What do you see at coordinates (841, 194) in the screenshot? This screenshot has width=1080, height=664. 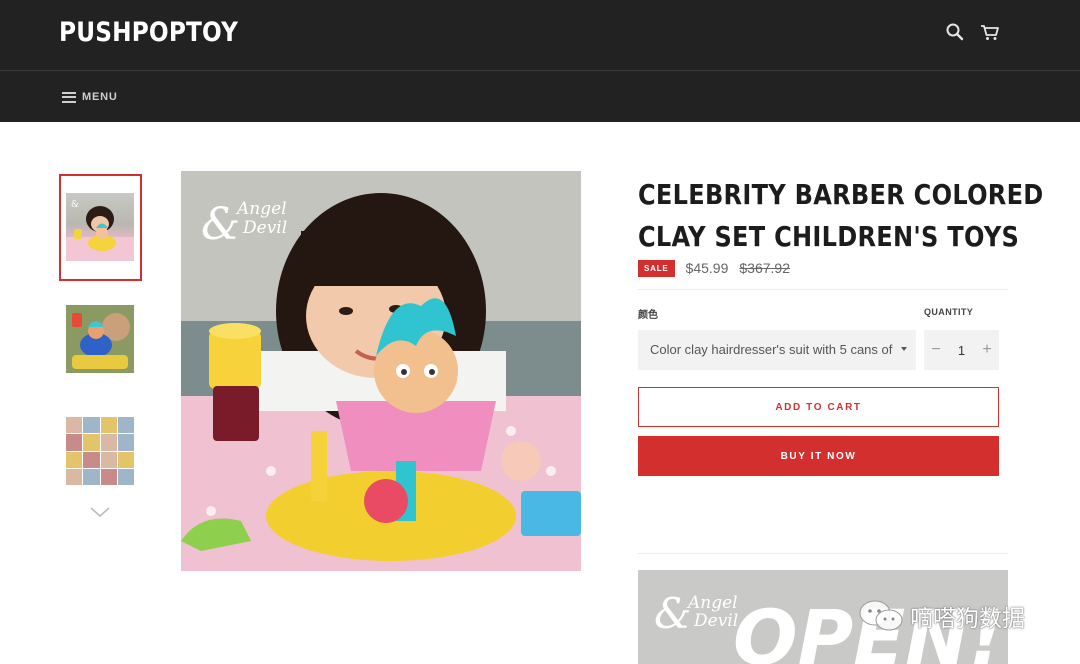 I see `product-title-line-1: CELEBRITY BARBER COLORED` at bounding box center [841, 194].